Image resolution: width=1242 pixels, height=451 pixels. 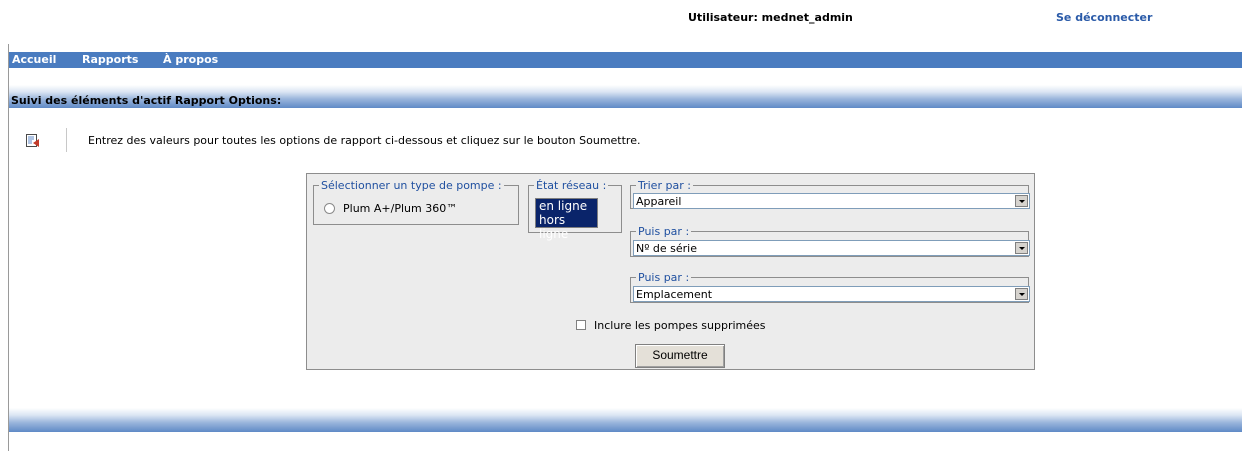 What do you see at coordinates (329, 208) in the screenshot?
I see `pump-type-radio` at bounding box center [329, 208].